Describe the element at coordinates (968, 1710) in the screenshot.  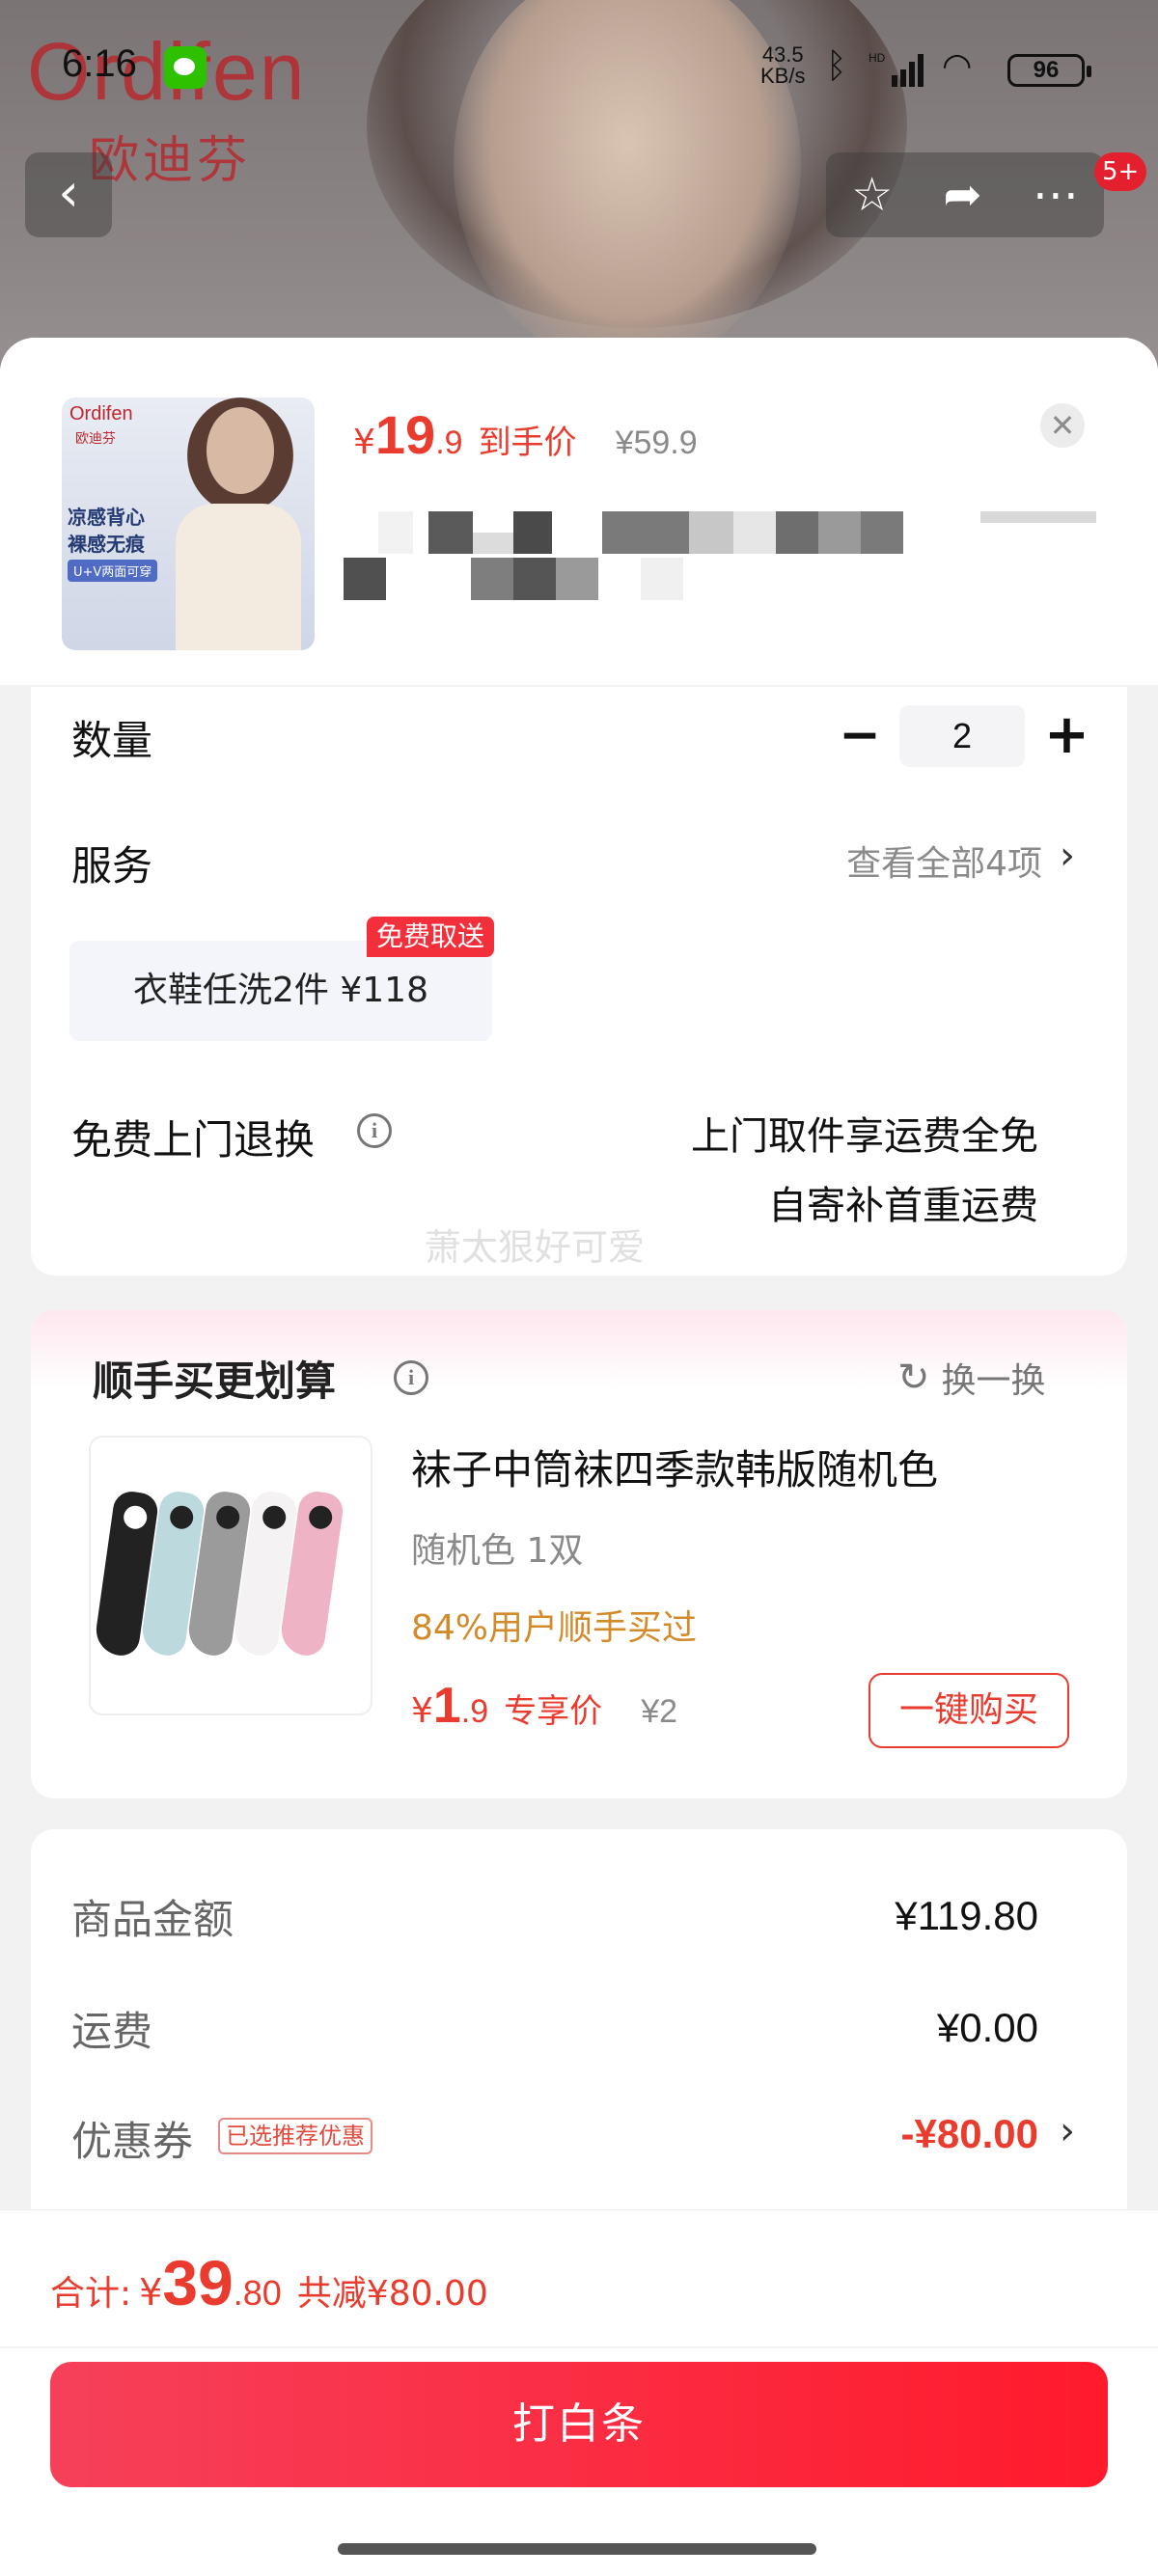
I see `one-click-buy-button: 一键购买` at that location.